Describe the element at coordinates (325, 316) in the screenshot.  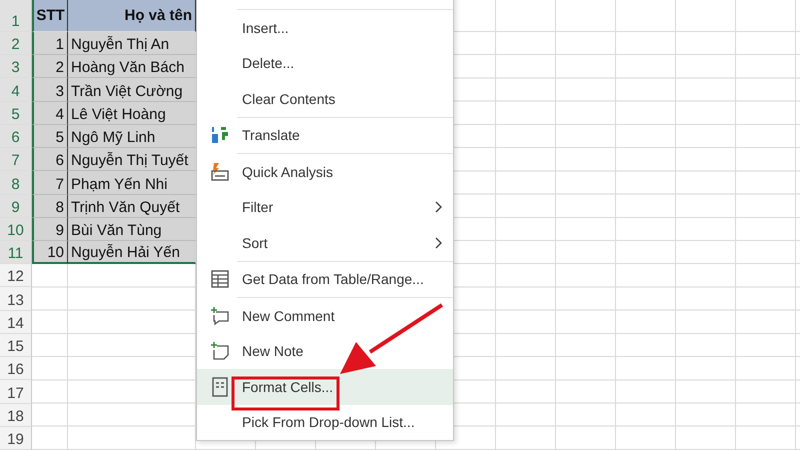
I see `menu-item: New Comment` at that location.